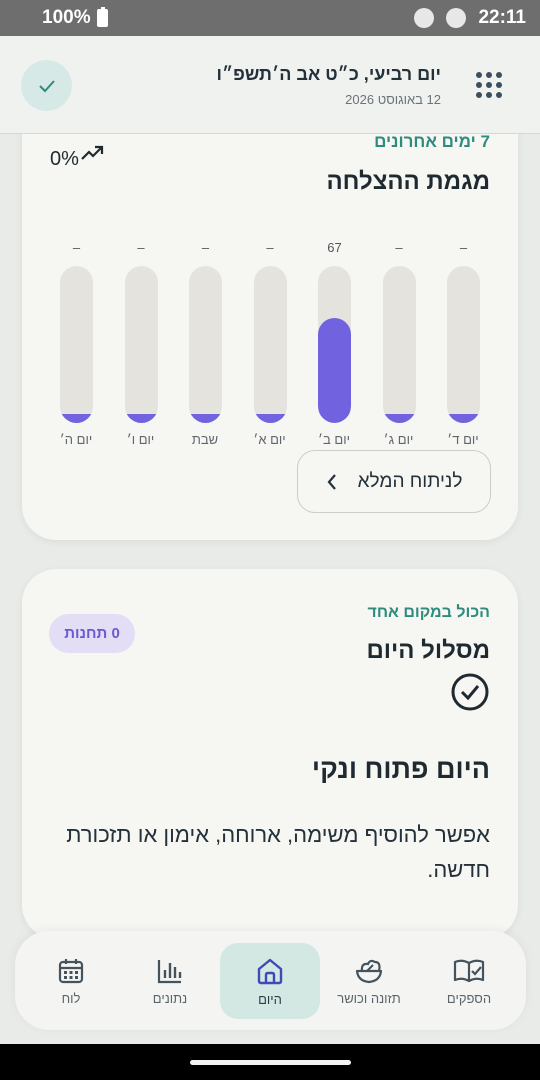  I want to click on full-analysis-button: לניתוח המלא, so click(394, 481).